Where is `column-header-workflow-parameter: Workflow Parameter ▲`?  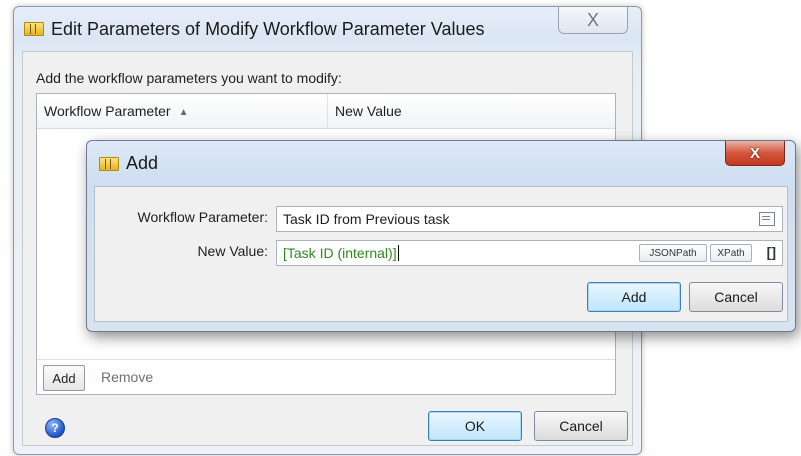 column-header-workflow-parameter: Workflow Parameter ▲ is located at coordinates (116, 111).